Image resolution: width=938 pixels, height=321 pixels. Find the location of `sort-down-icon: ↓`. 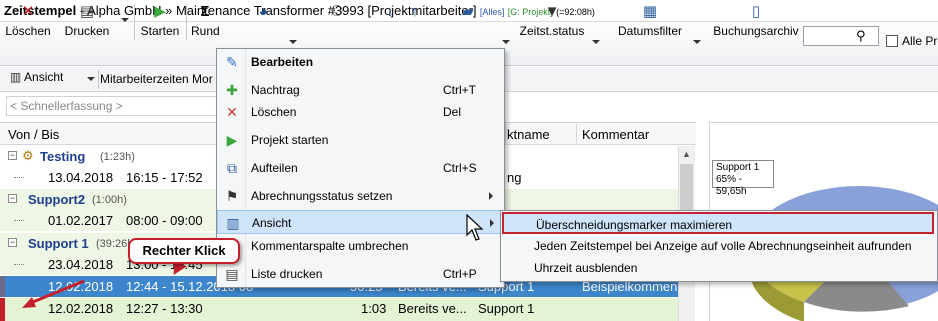

sort-down-icon: ↓ is located at coordinates (390, 11).